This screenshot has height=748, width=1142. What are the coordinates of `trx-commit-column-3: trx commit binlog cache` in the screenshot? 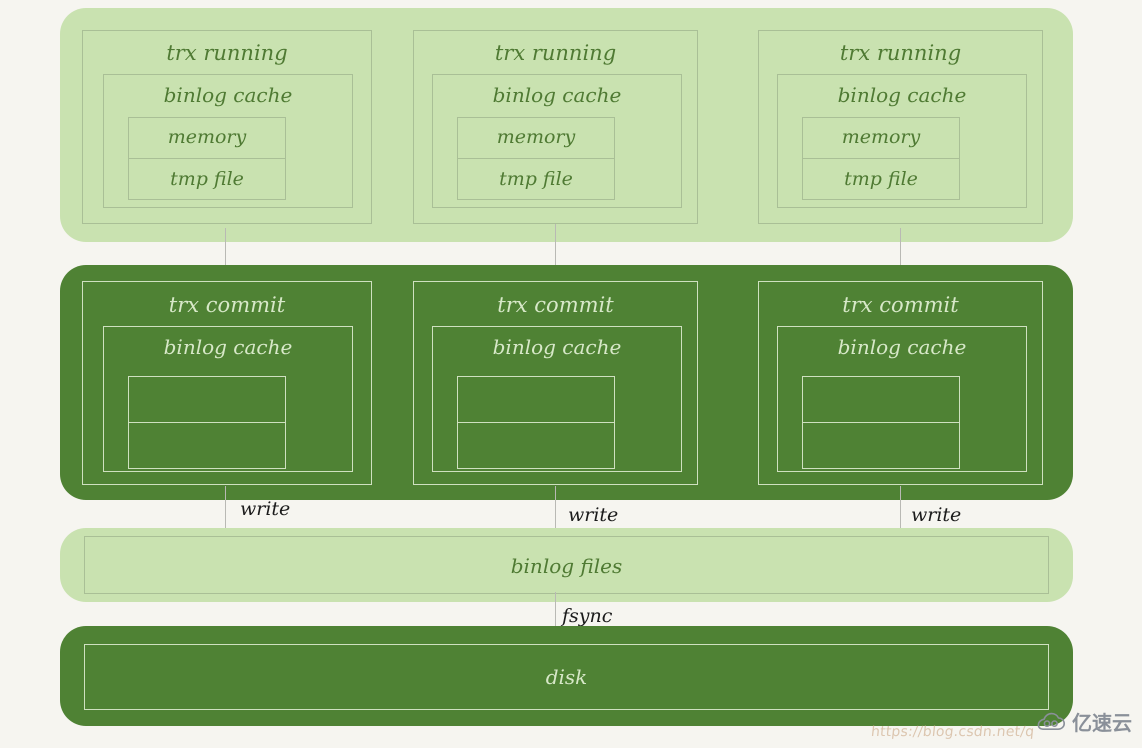 It's located at (900, 383).